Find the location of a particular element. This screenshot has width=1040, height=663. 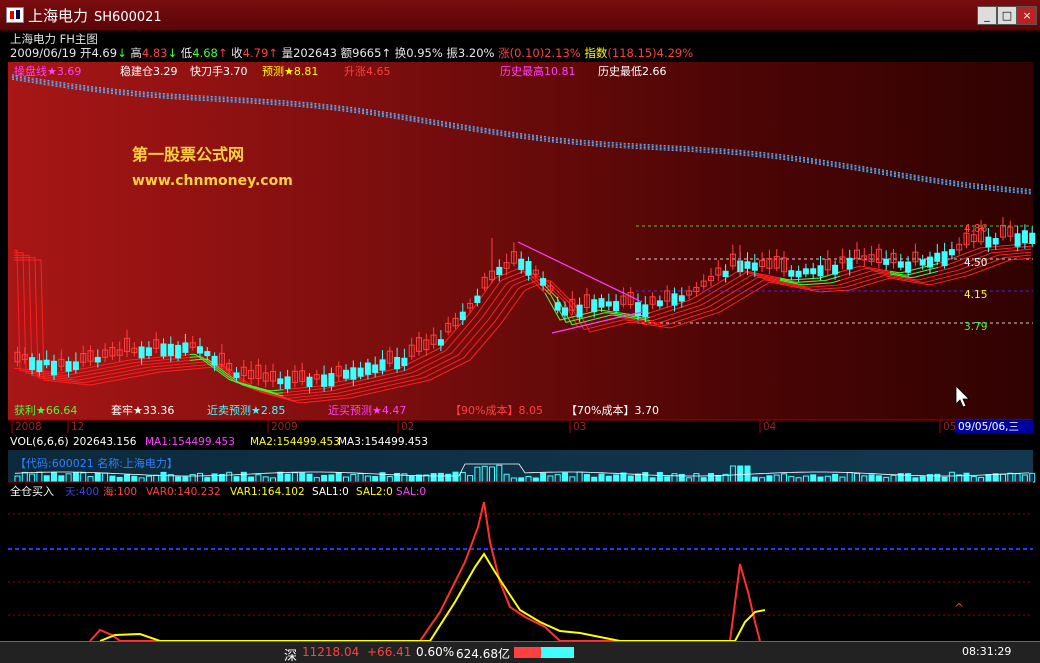

quote-low: 4.68 is located at coordinates (205, 53).